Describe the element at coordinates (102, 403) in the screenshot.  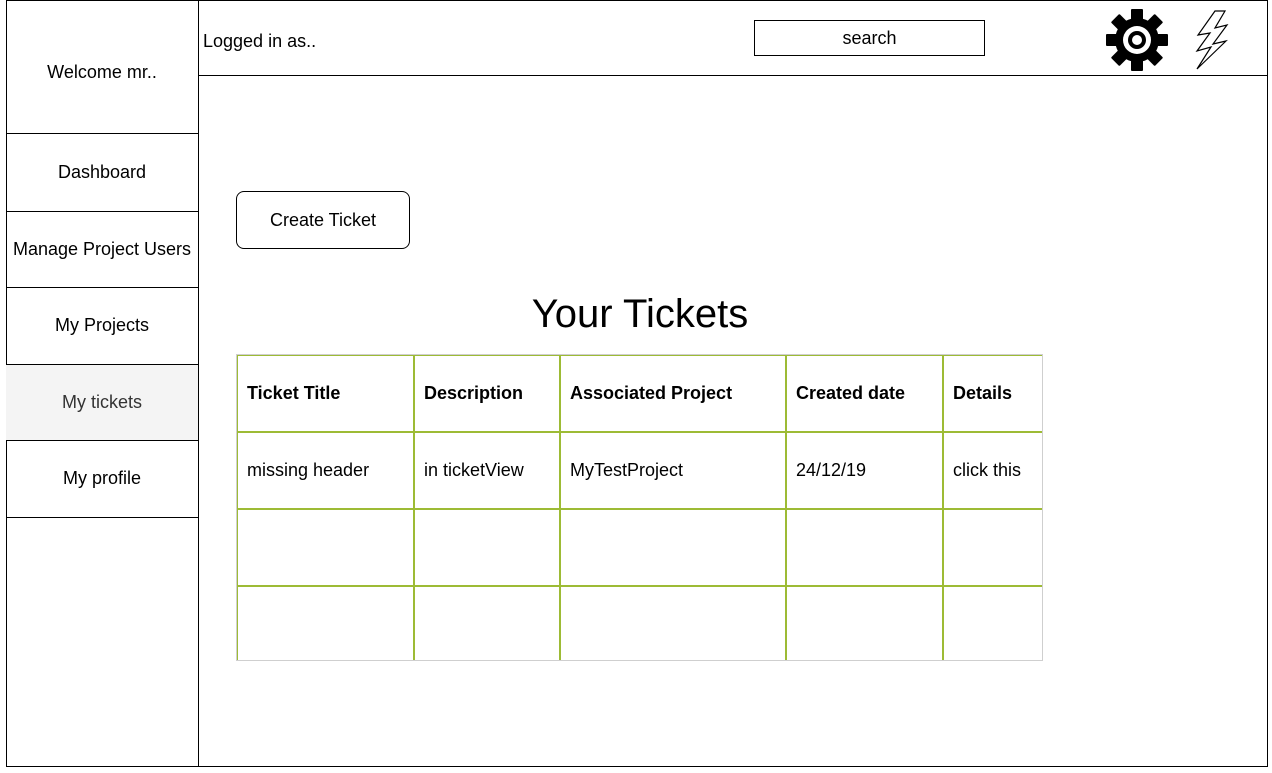
I see `sidebar-item-my-tickets: My tickets` at that location.